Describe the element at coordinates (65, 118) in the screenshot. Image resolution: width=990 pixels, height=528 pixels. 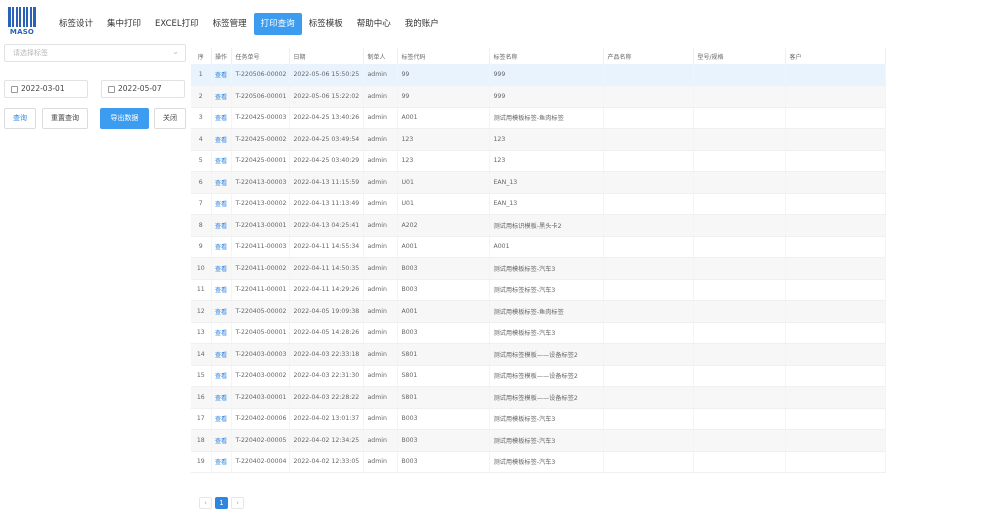
I see `requery-button: 重置查询` at that location.